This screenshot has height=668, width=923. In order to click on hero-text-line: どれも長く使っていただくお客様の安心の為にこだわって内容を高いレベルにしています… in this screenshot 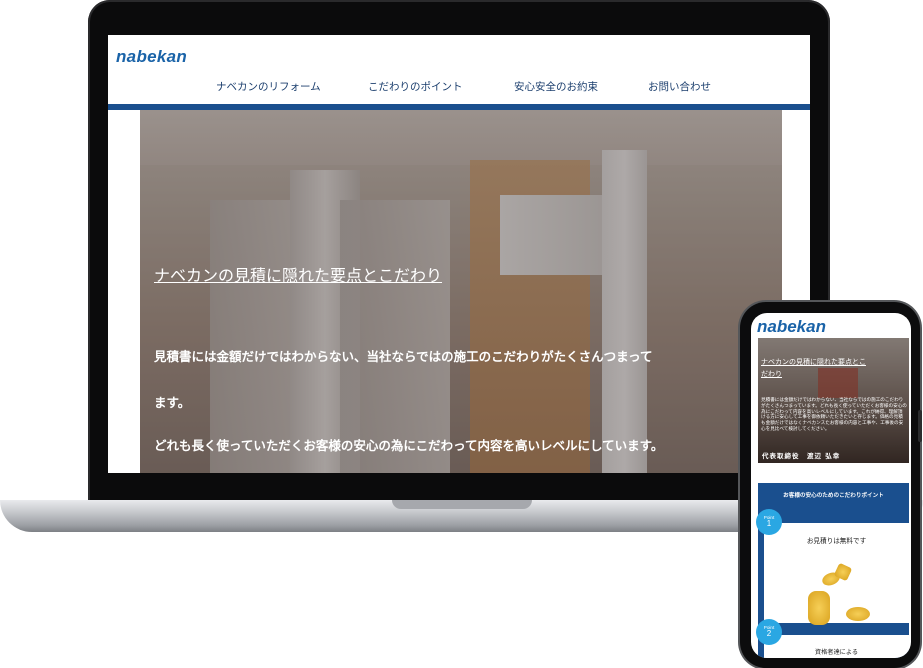, I will do `click(409, 445)`.